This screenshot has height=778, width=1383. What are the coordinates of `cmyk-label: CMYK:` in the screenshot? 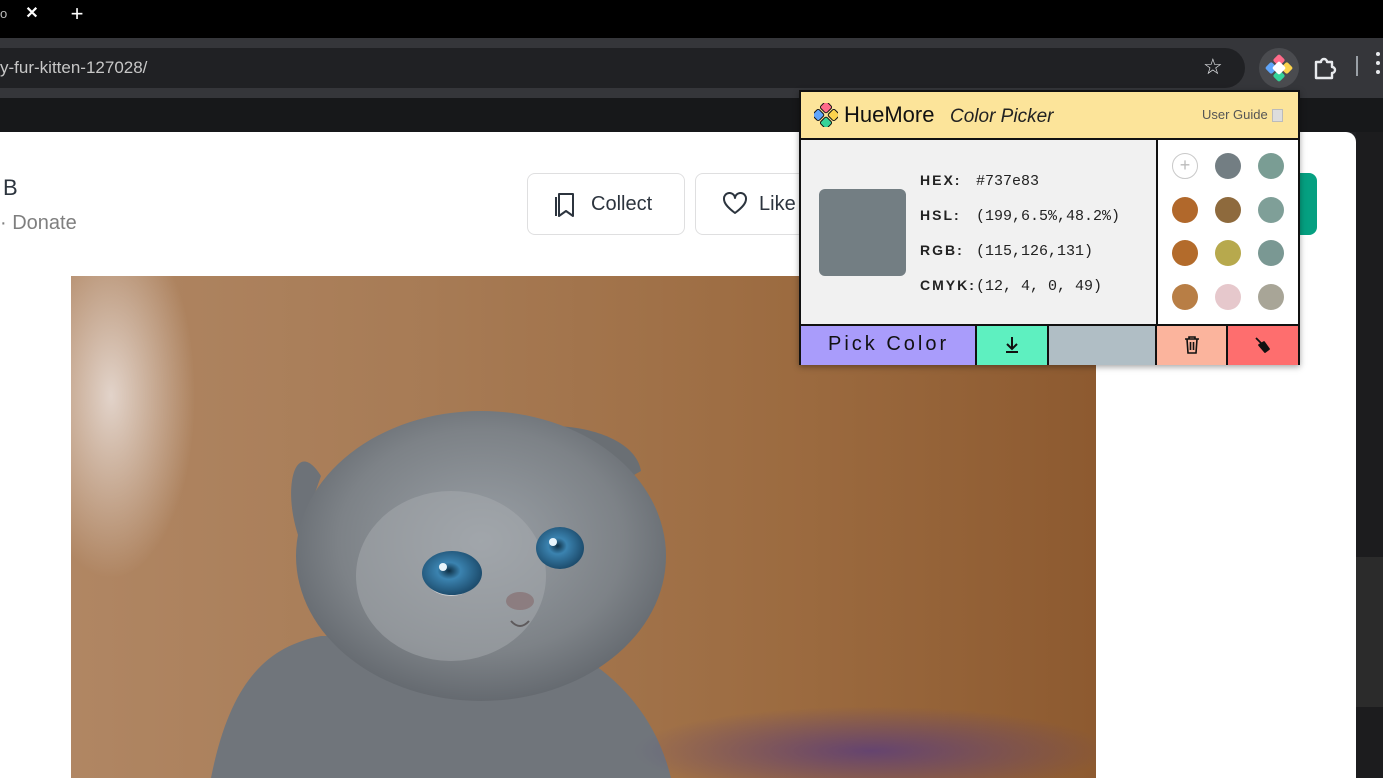 It's located at (948, 285).